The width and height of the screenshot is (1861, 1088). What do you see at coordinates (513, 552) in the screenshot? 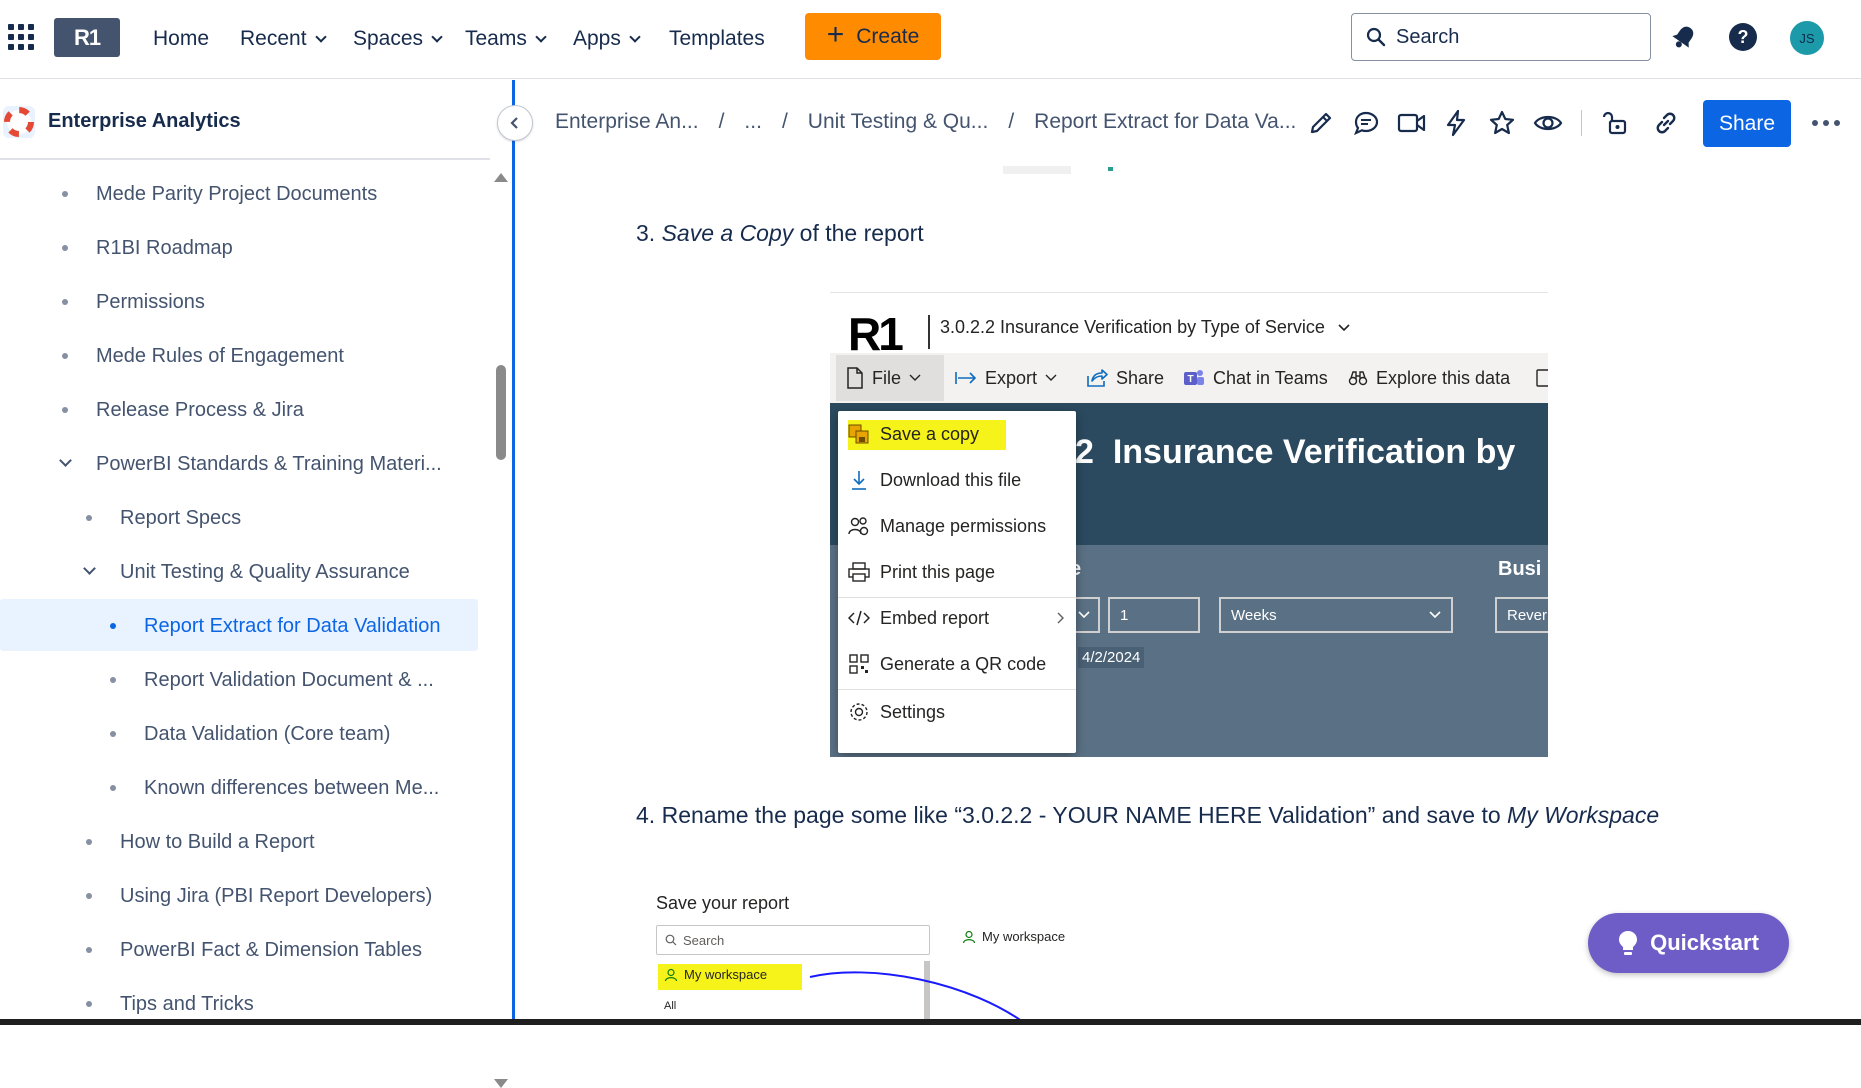
I see `sidebar-resize-handle` at bounding box center [513, 552].